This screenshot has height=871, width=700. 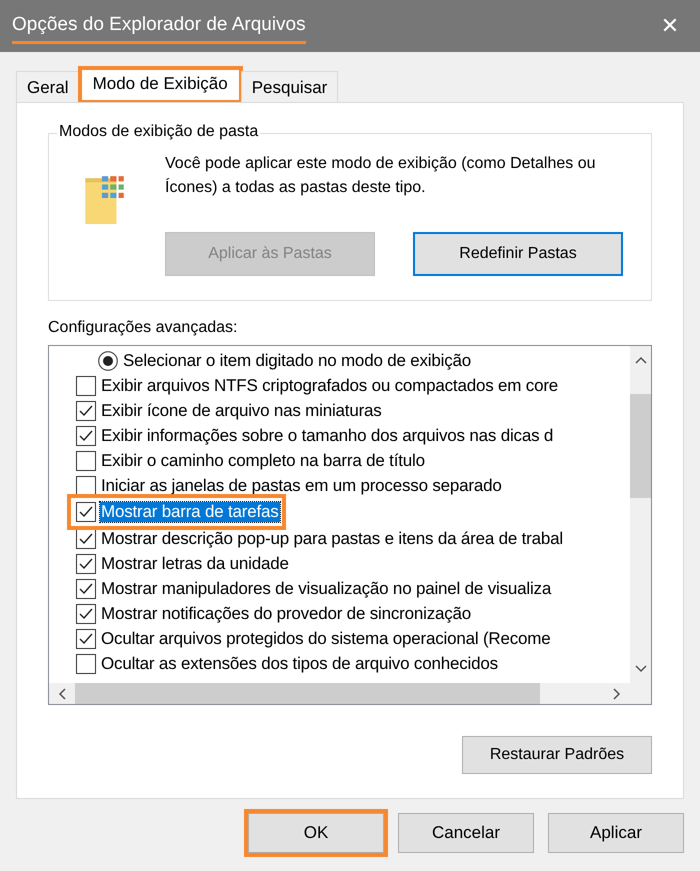 I want to click on tab: Geral, so click(x=48, y=86).